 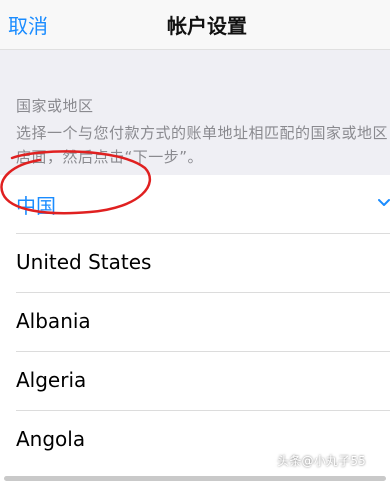 What do you see at coordinates (53, 321) in the screenshot?
I see `country-label: Albania` at bounding box center [53, 321].